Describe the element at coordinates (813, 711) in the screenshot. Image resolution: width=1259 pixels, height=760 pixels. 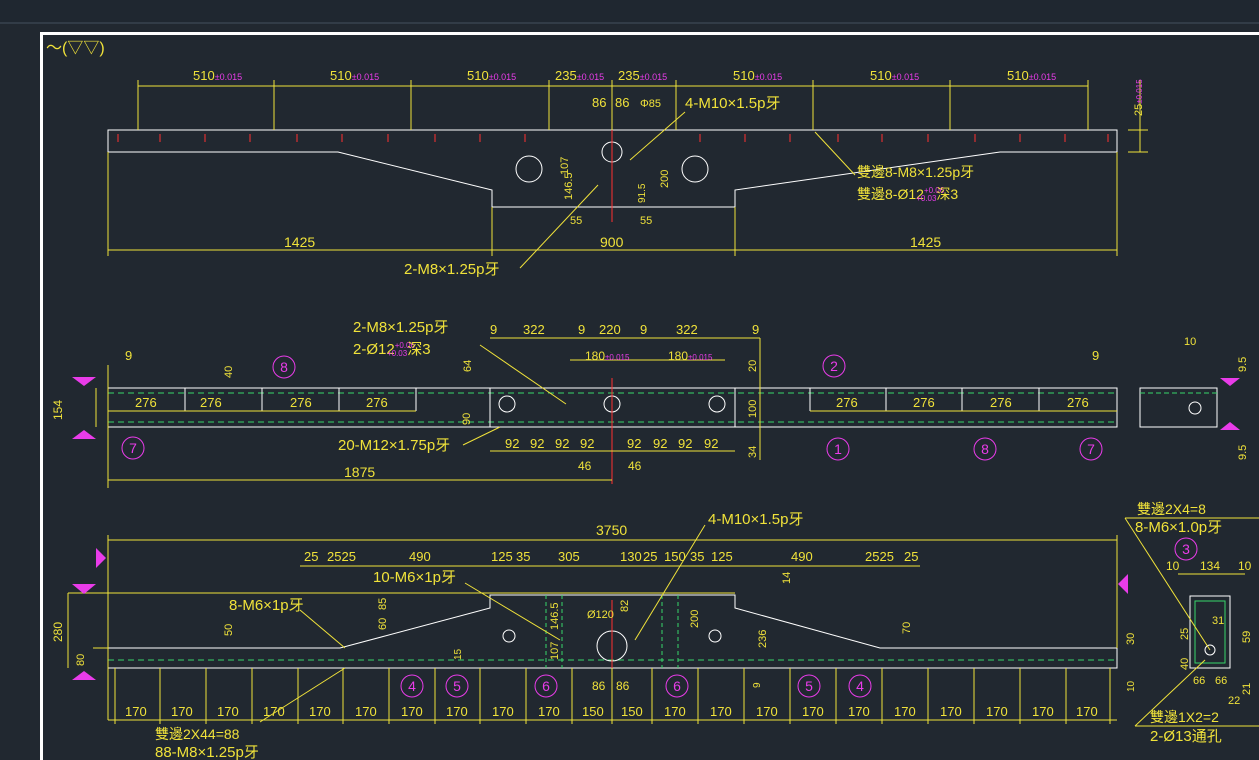
I see `bot-170-14: 170` at that location.